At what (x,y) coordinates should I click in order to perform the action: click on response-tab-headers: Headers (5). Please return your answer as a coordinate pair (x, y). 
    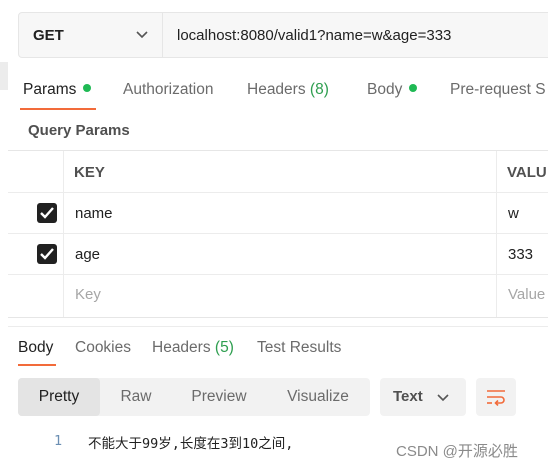
    Looking at the image, I should click on (193, 348).